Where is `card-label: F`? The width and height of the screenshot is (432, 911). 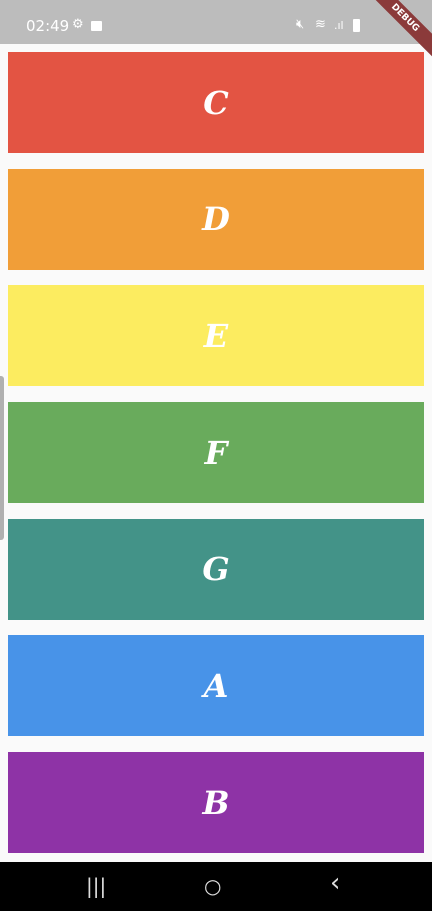
card-label: F is located at coordinates (216, 452).